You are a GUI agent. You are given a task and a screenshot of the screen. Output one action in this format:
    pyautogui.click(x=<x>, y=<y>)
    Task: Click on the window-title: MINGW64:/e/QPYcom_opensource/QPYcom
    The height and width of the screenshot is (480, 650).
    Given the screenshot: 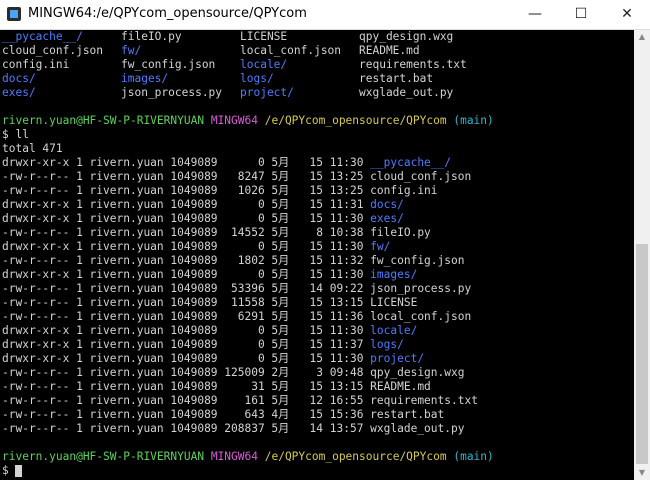 What is the action you would take?
    pyautogui.click(x=167, y=13)
    